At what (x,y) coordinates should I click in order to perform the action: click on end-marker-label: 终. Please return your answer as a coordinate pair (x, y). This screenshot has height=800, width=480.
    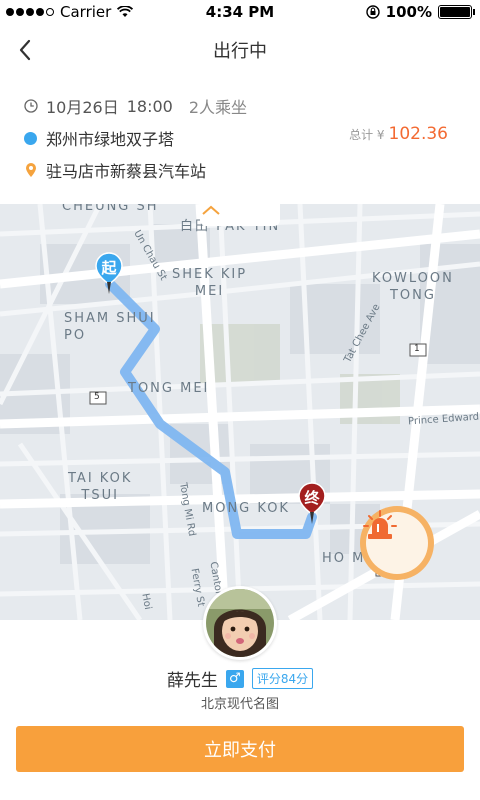
    Looking at the image, I should click on (312, 498).